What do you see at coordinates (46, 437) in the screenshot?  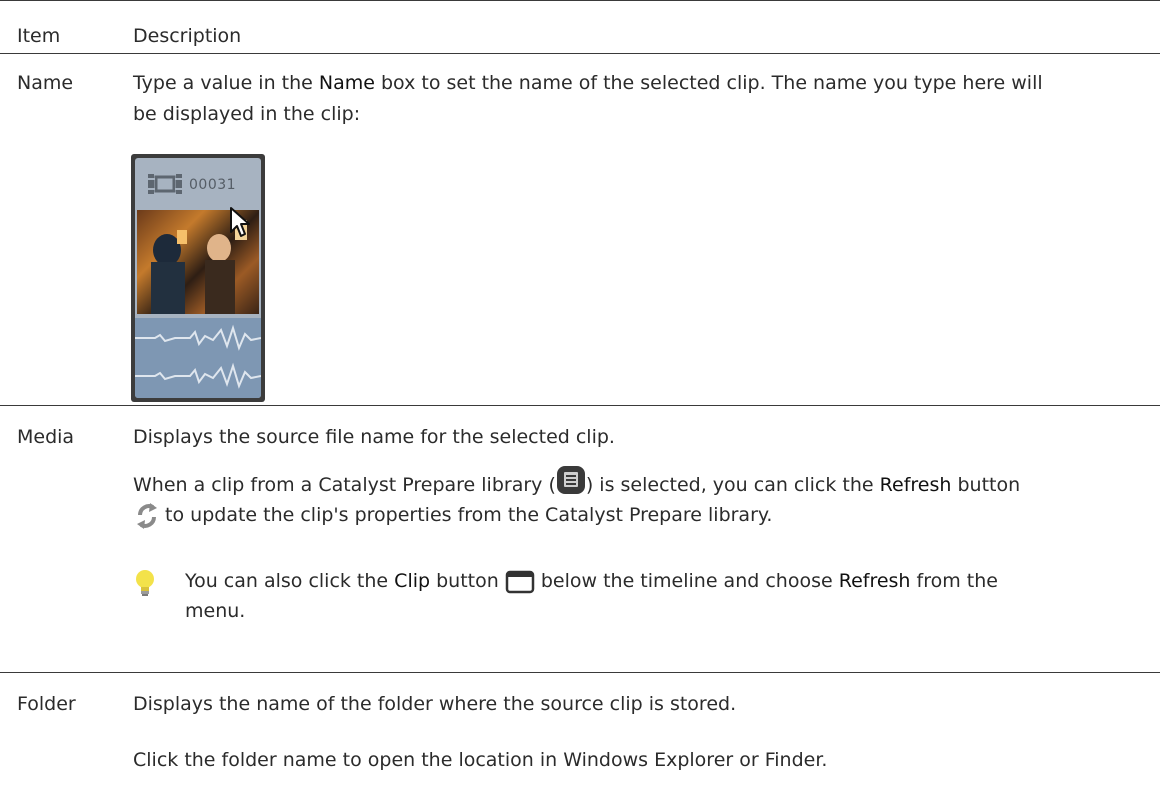 I see `row-label-media: Media` at bounding box center [46, 437].